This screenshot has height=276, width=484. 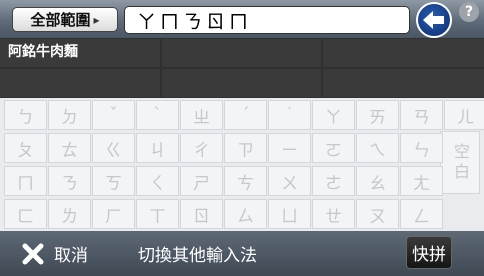 What do you see at coordinates (421, 115) in the screenshot?
I see `key-zhuyin: ㄢ` at bounding box center [421, 115].